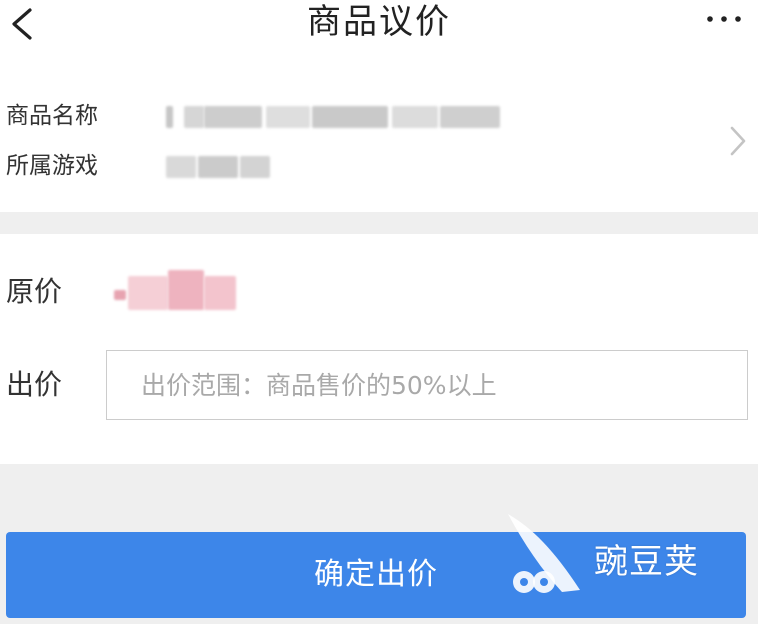 This screenshot has width=758, height=624. I want to click on game-label: 所属游戏, so click(52, 166).